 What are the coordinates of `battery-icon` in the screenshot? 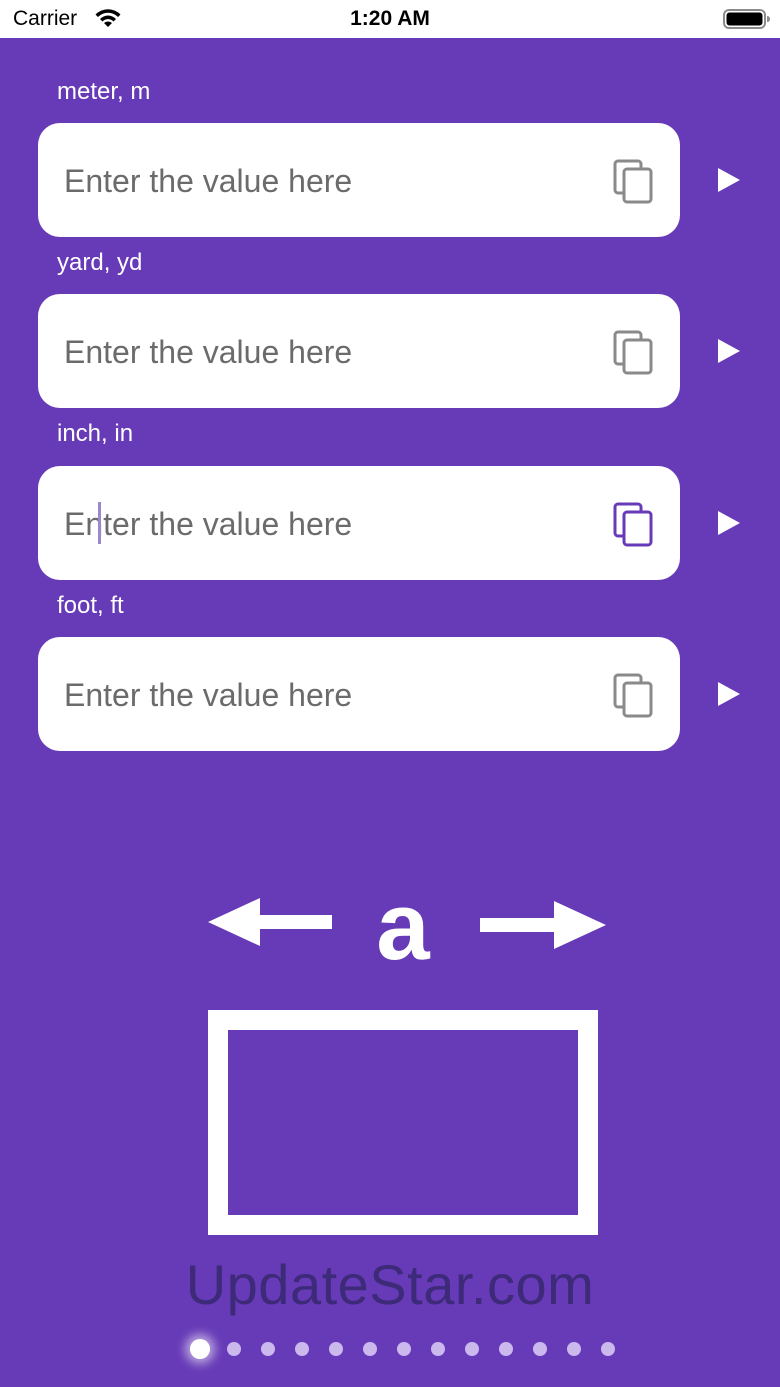 It's located at (746, 19).